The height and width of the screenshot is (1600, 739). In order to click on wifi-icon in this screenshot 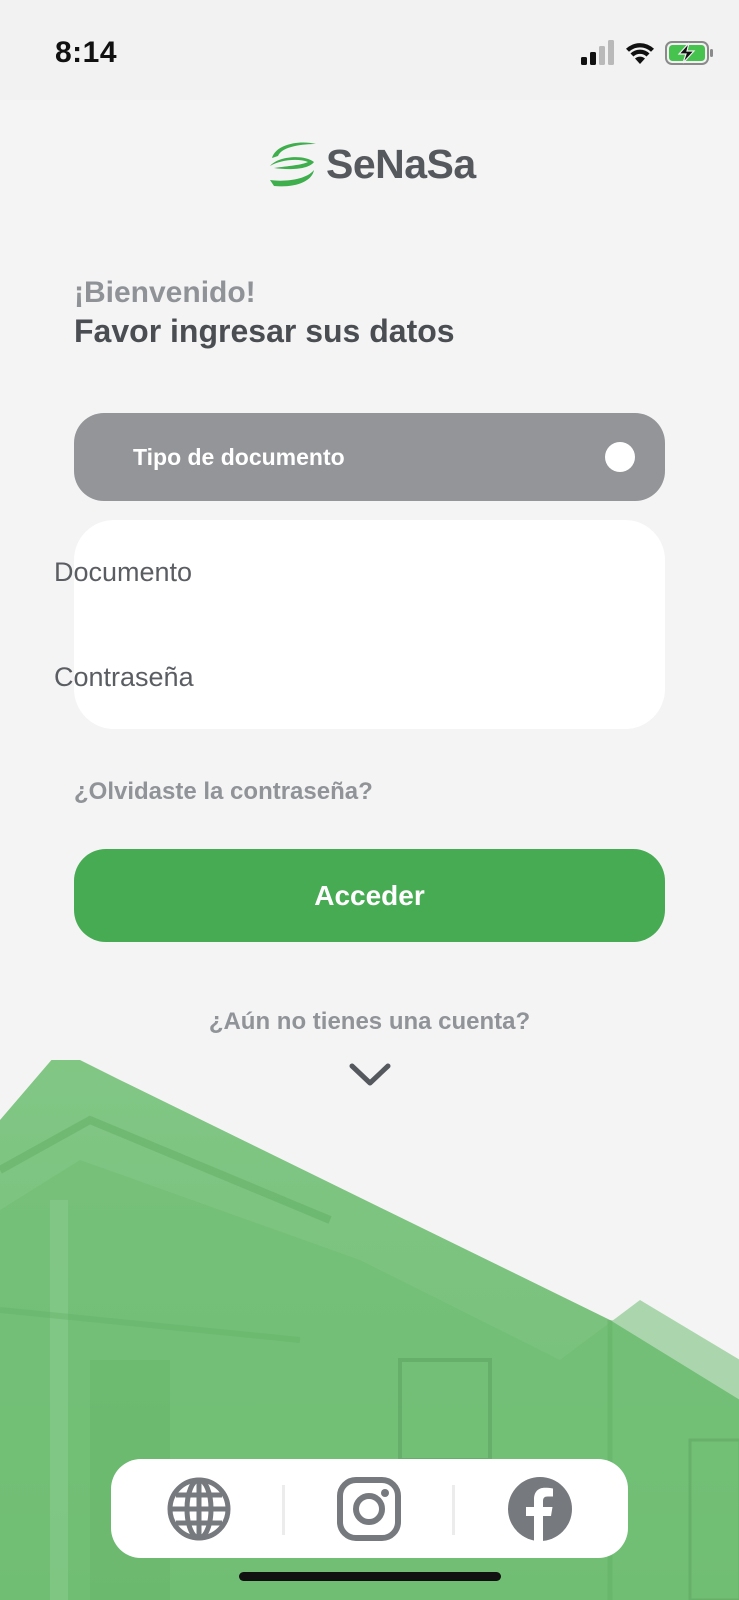, I will do `click(640, 53)`.